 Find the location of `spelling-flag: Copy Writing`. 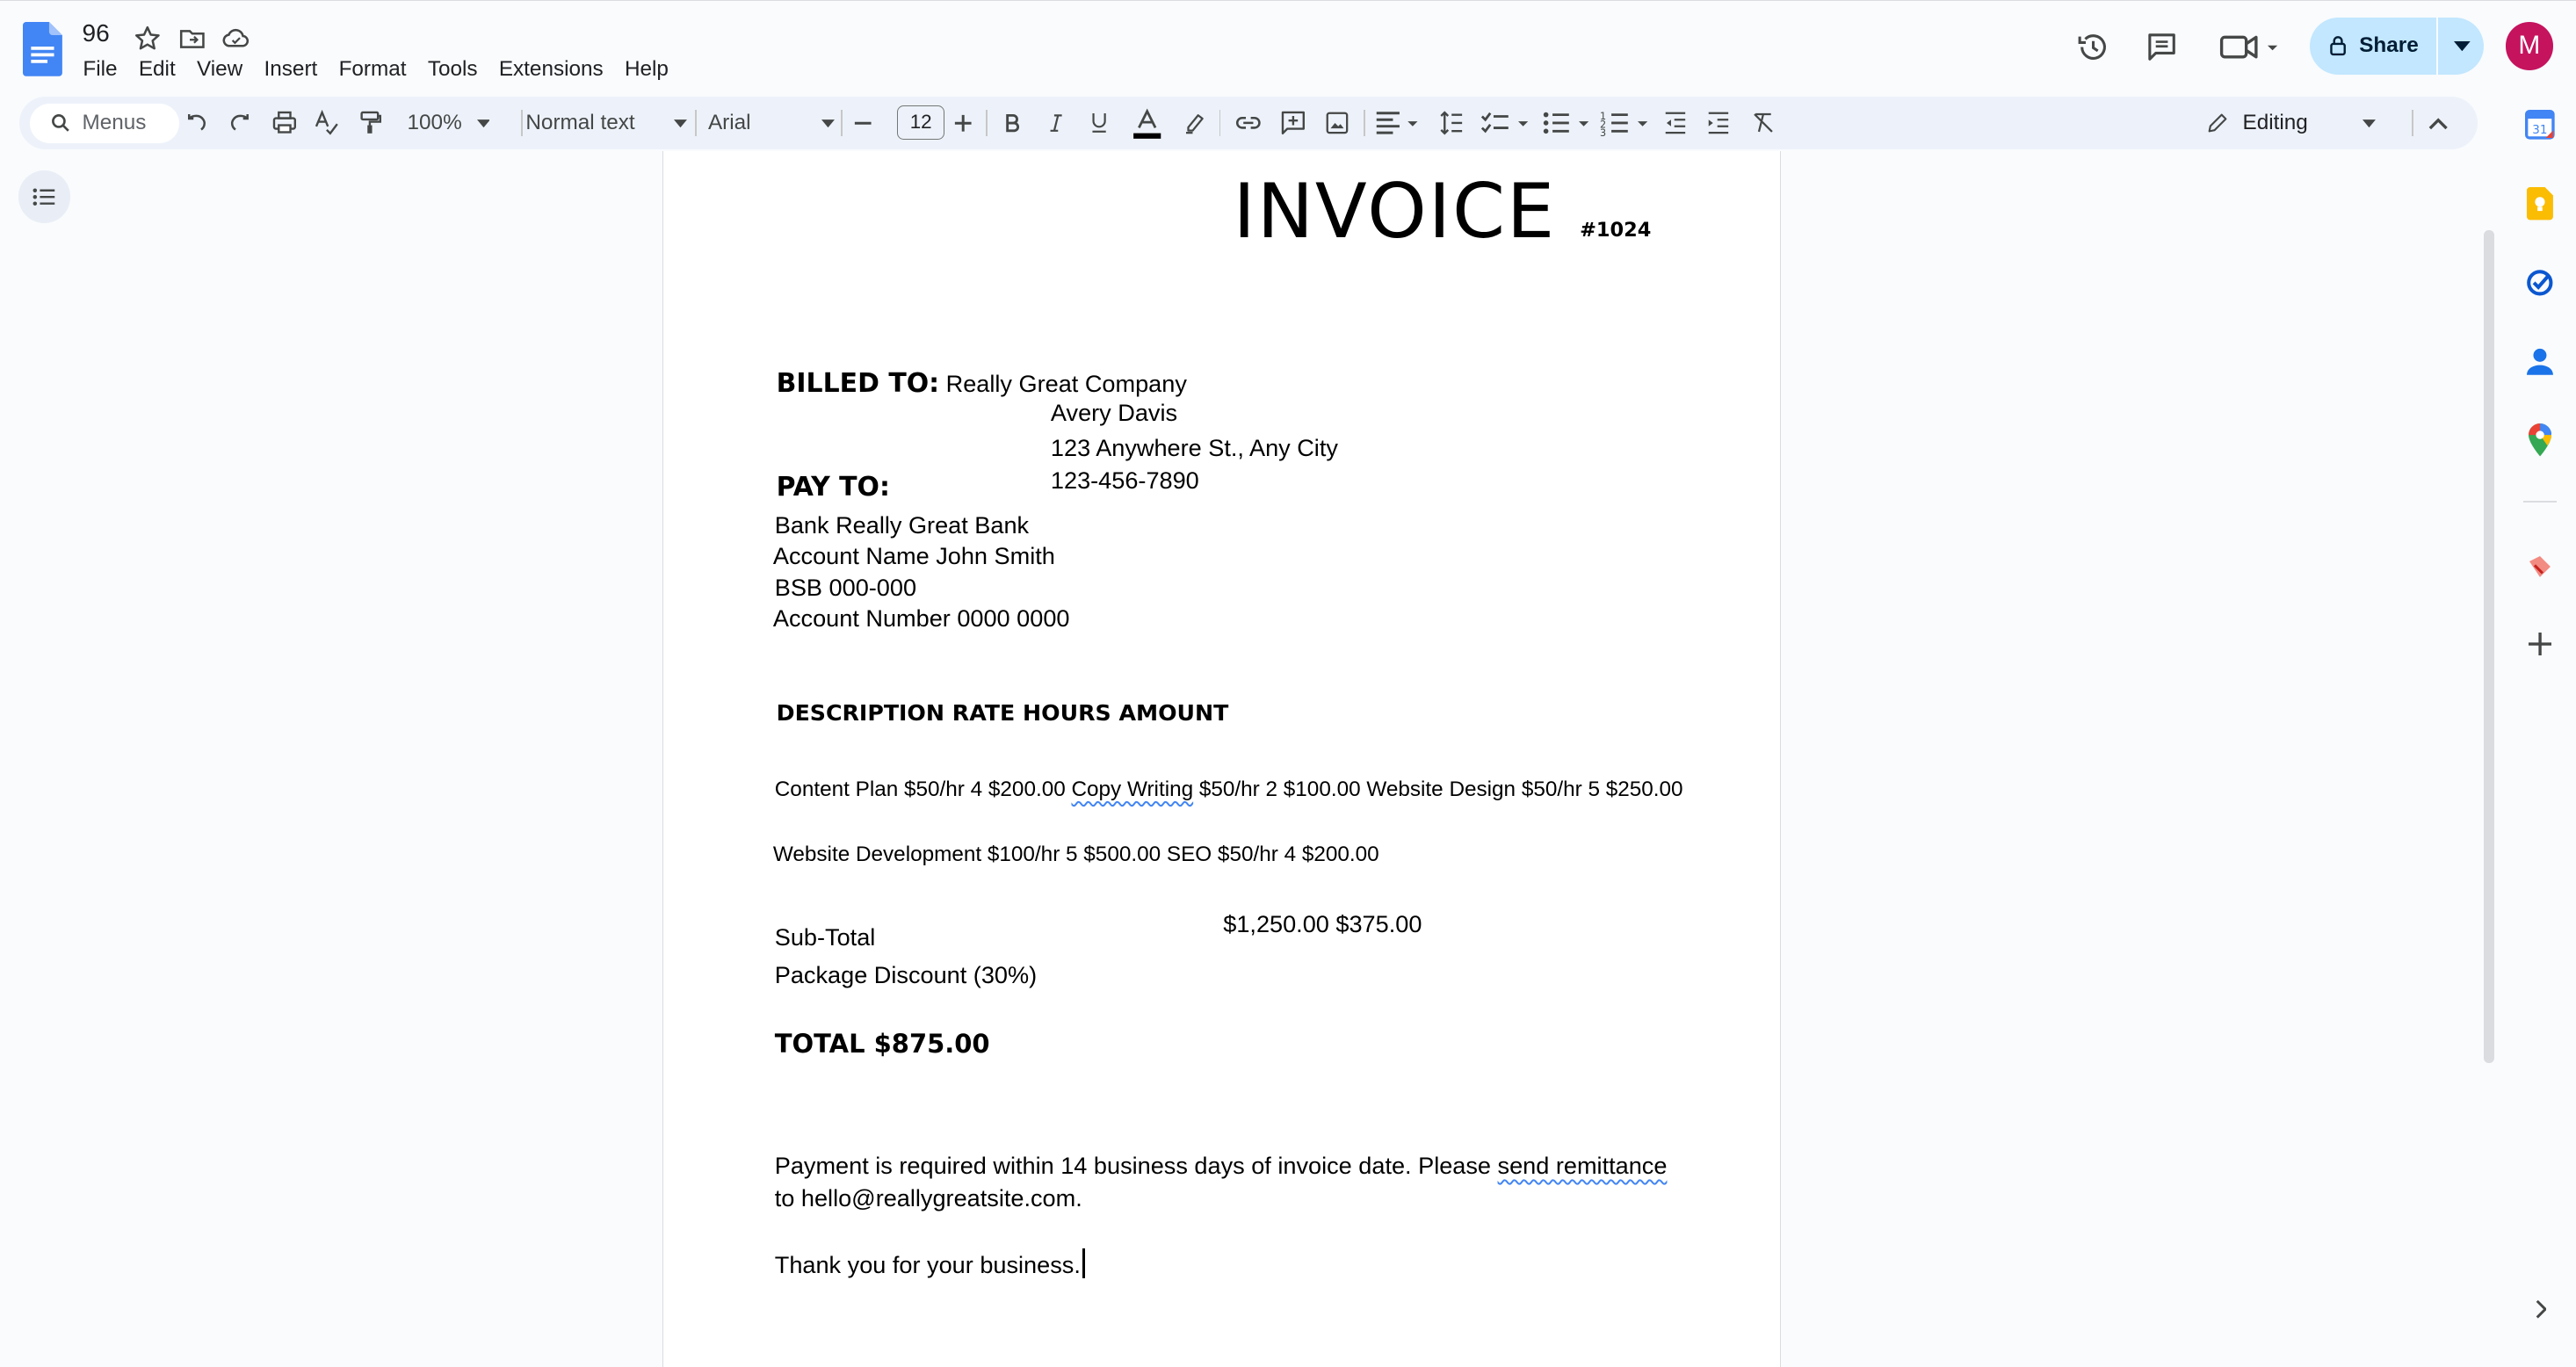

spelling-flag: Copy Writing is located at coordinates (1132, 790).